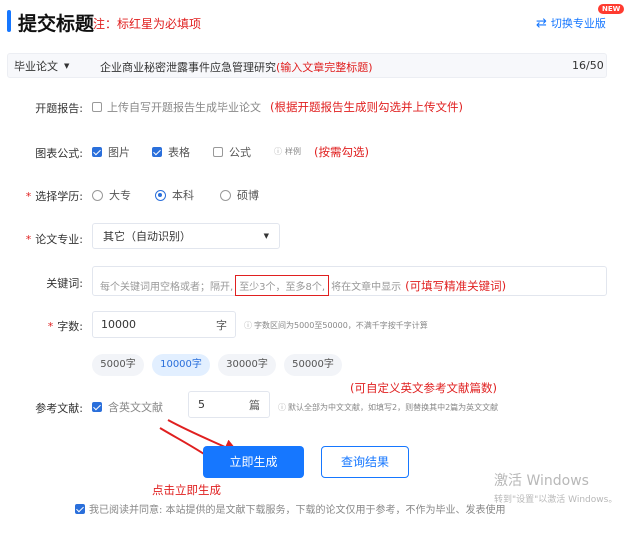 This screenshot has width=629, height=534. I want to click on page-title: 提交标题, so click(56, 24).